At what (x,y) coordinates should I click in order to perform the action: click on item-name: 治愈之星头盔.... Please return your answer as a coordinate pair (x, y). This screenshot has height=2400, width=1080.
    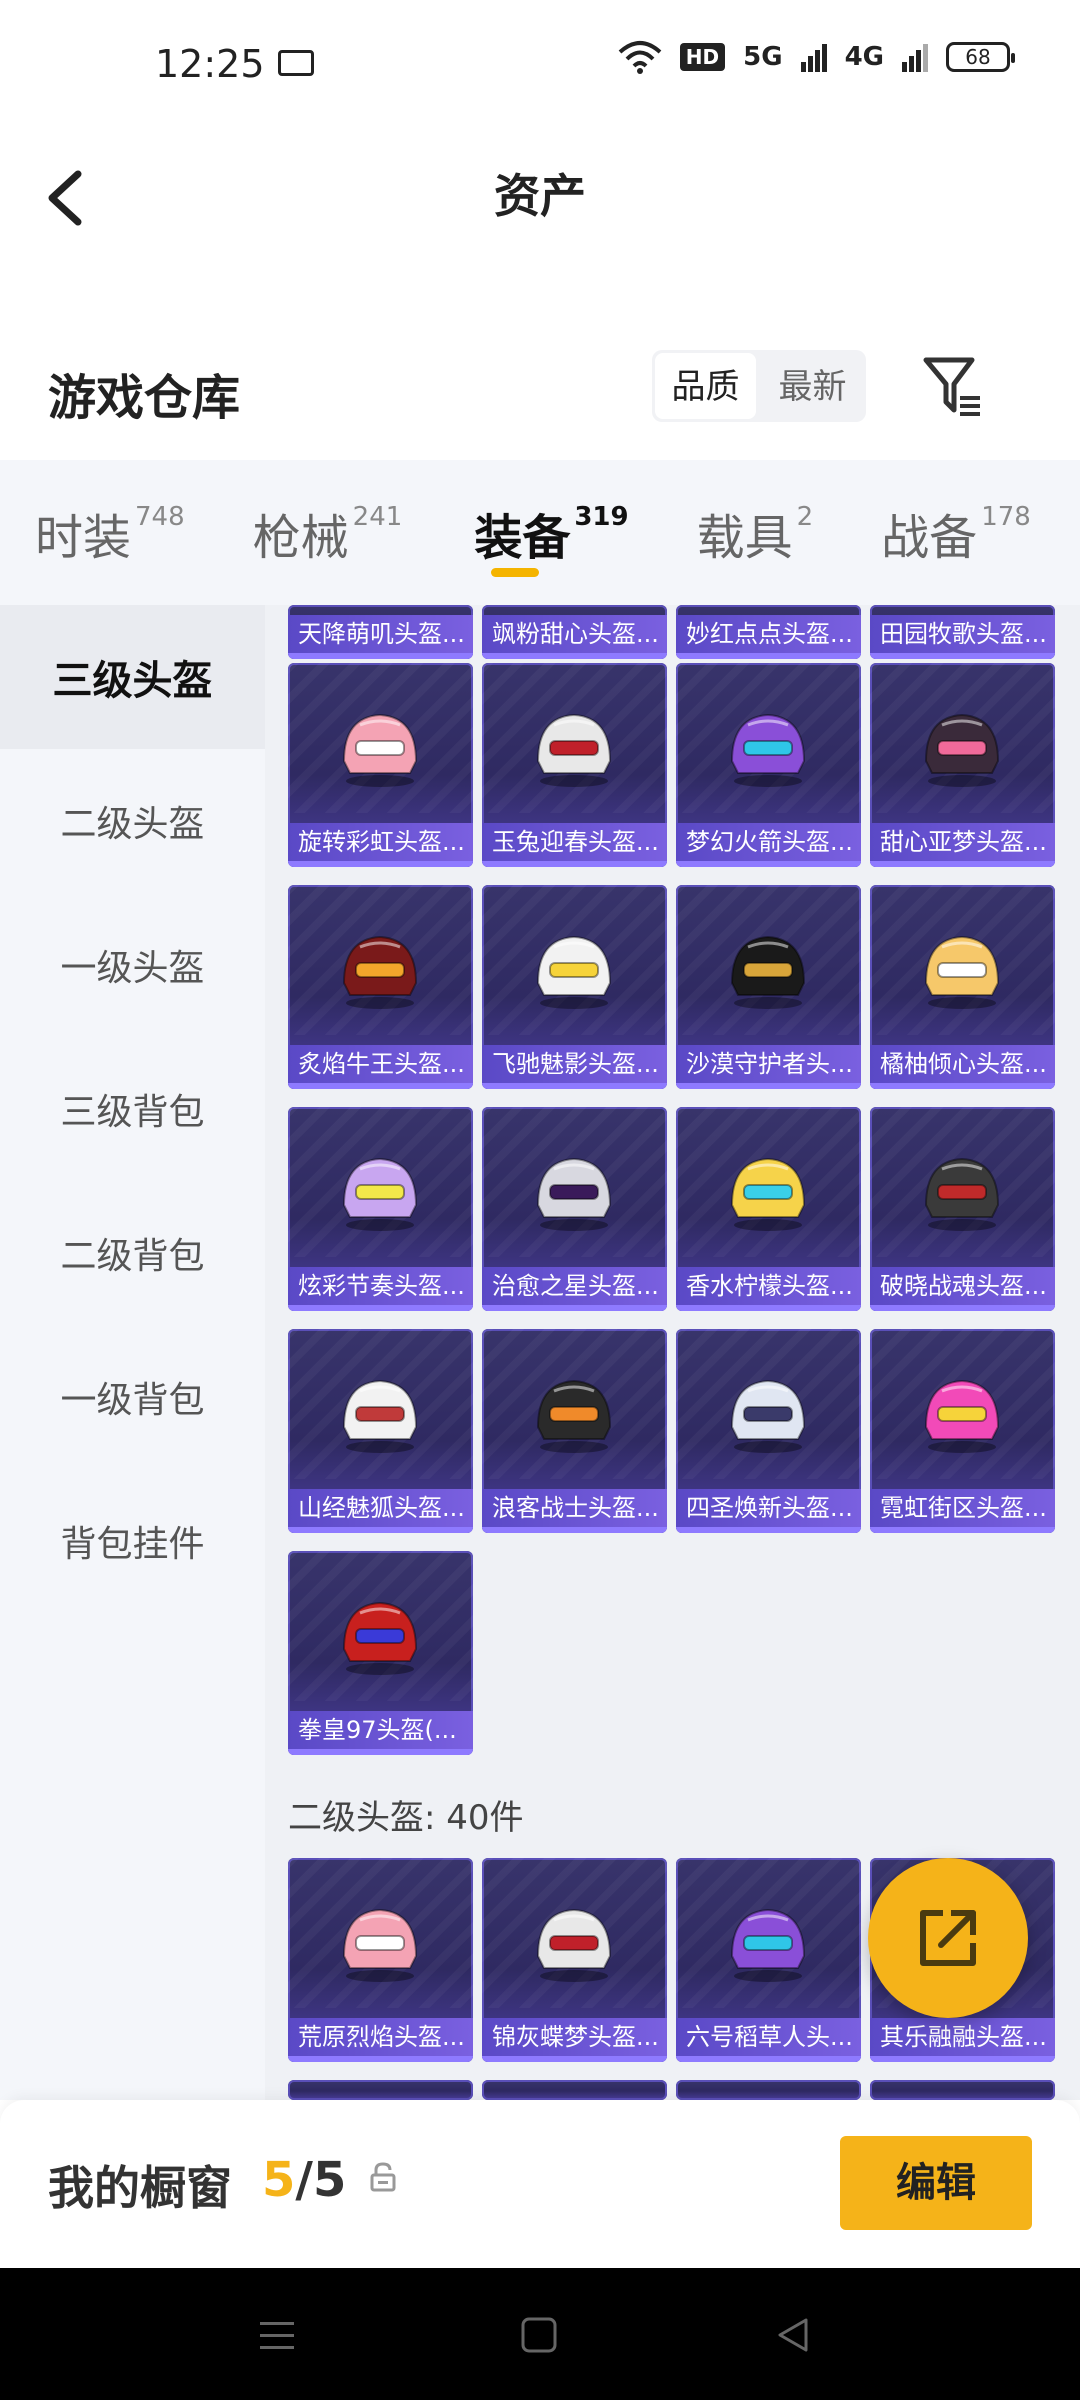
    Looking at the image, I should click on (574, 1286).